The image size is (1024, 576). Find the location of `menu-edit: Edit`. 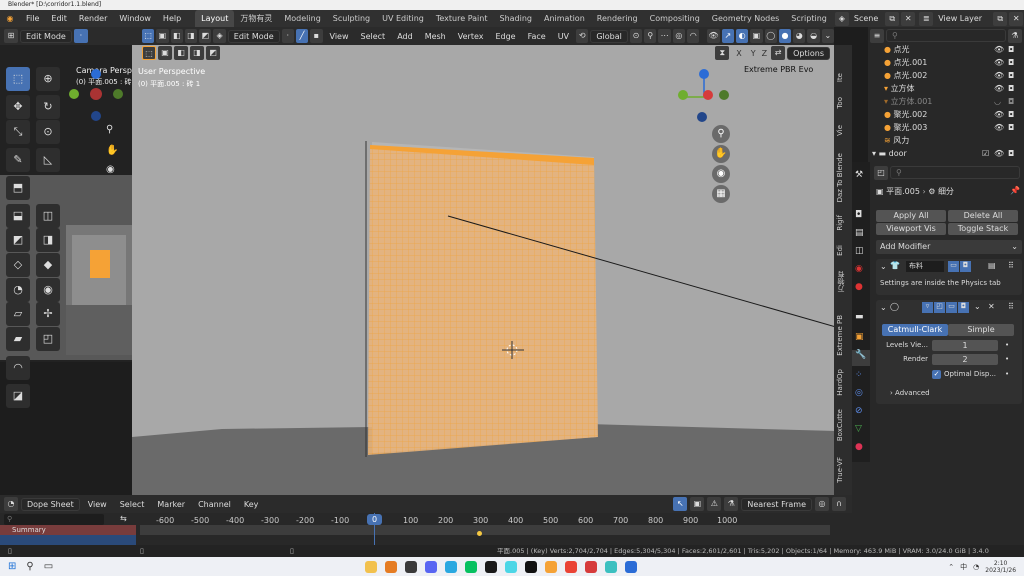

menu-edit: Edit is located at coordinates (59, 18).